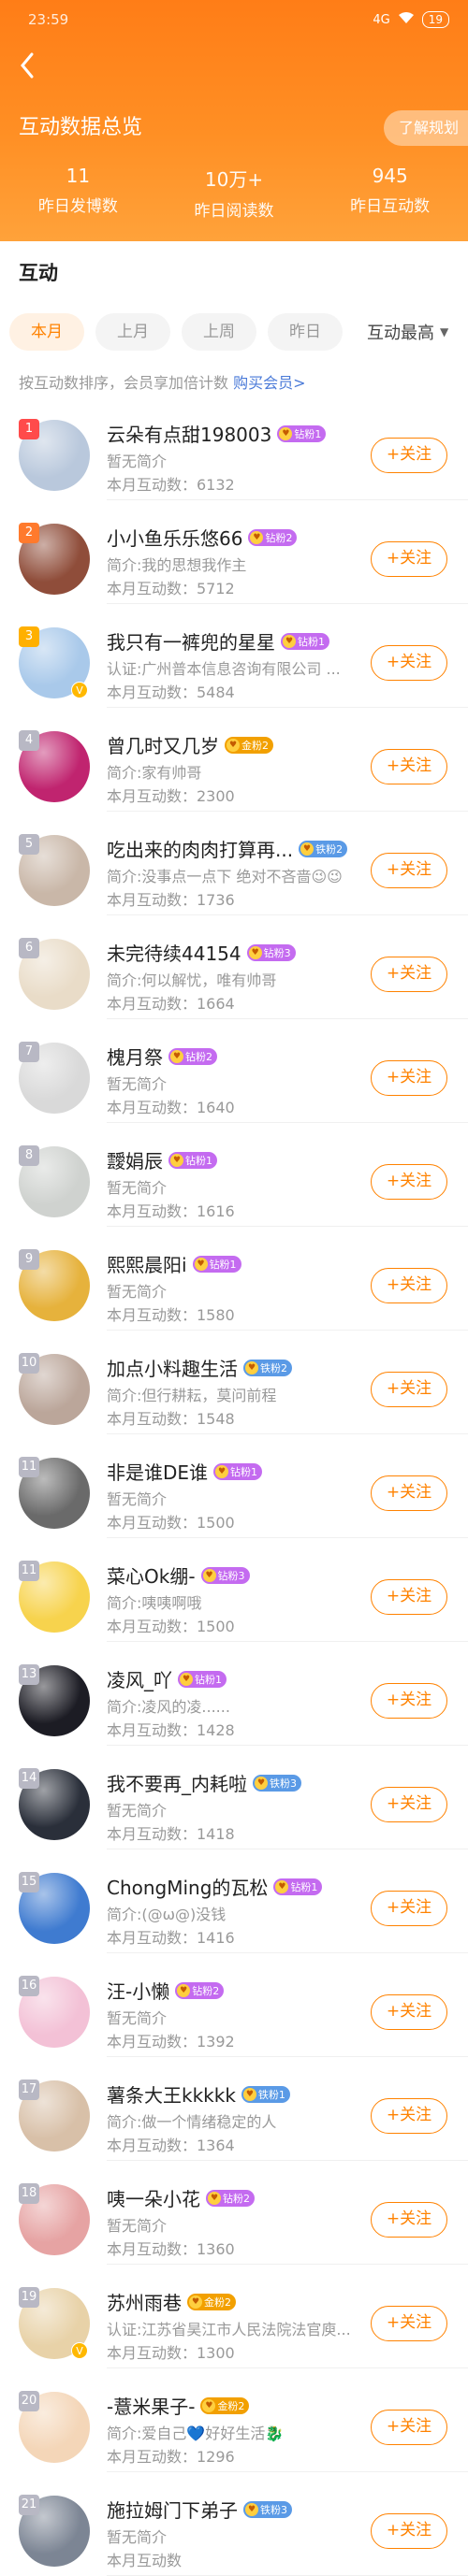 Image resolution: width=468 pixels, height=2576 pixels. I want to click on user-name: 苏州雨巷, so click(145, 2302).